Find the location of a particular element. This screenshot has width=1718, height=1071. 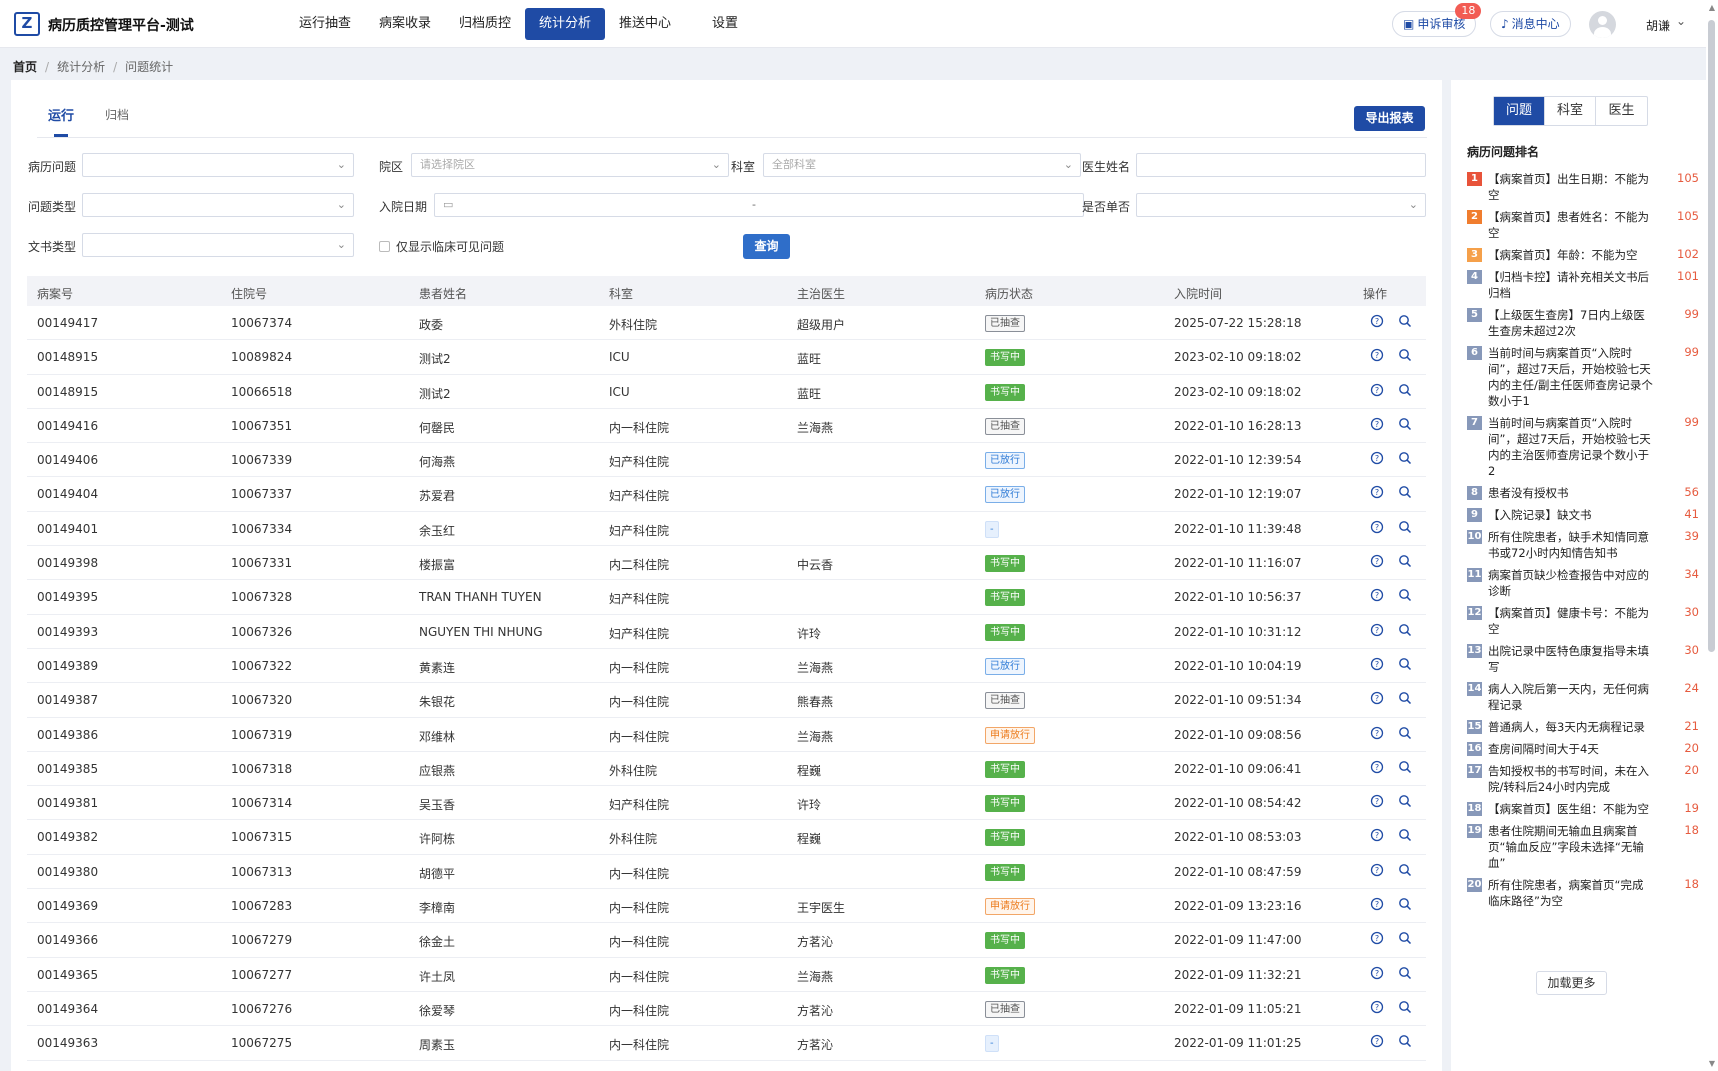

ranking-item: 13 出院记录中医特色康复指导未填写 30 is located at coordinates (1583, 659).